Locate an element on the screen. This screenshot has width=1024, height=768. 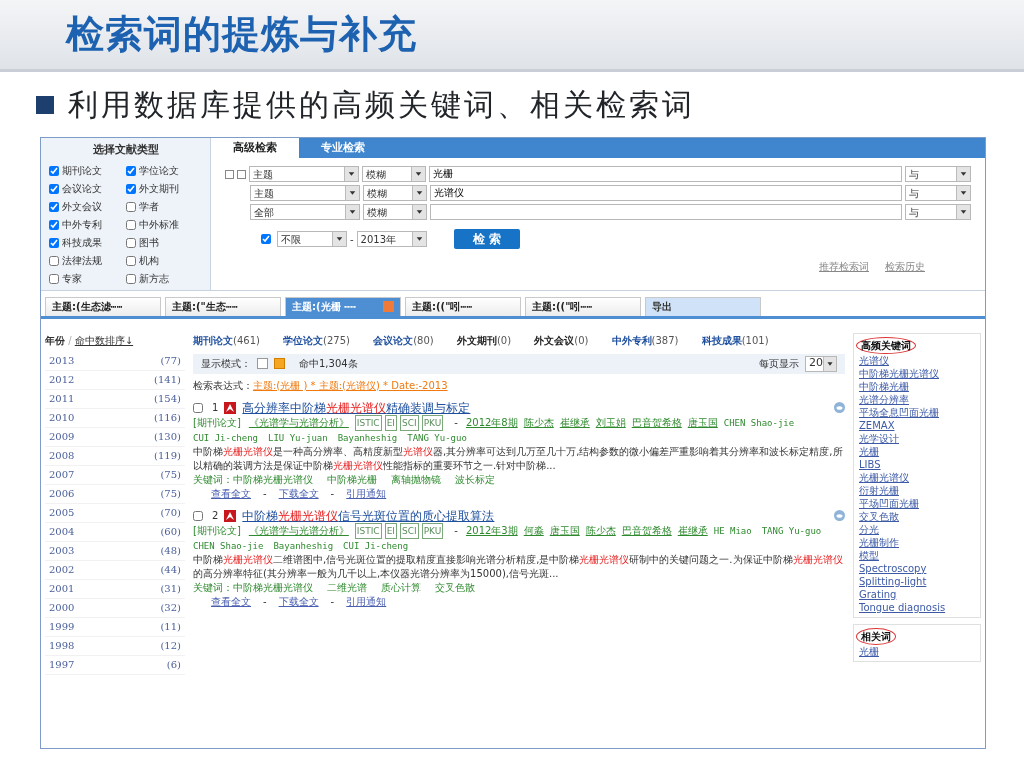
year-link: 1997 is located at coordinates (62, 664).